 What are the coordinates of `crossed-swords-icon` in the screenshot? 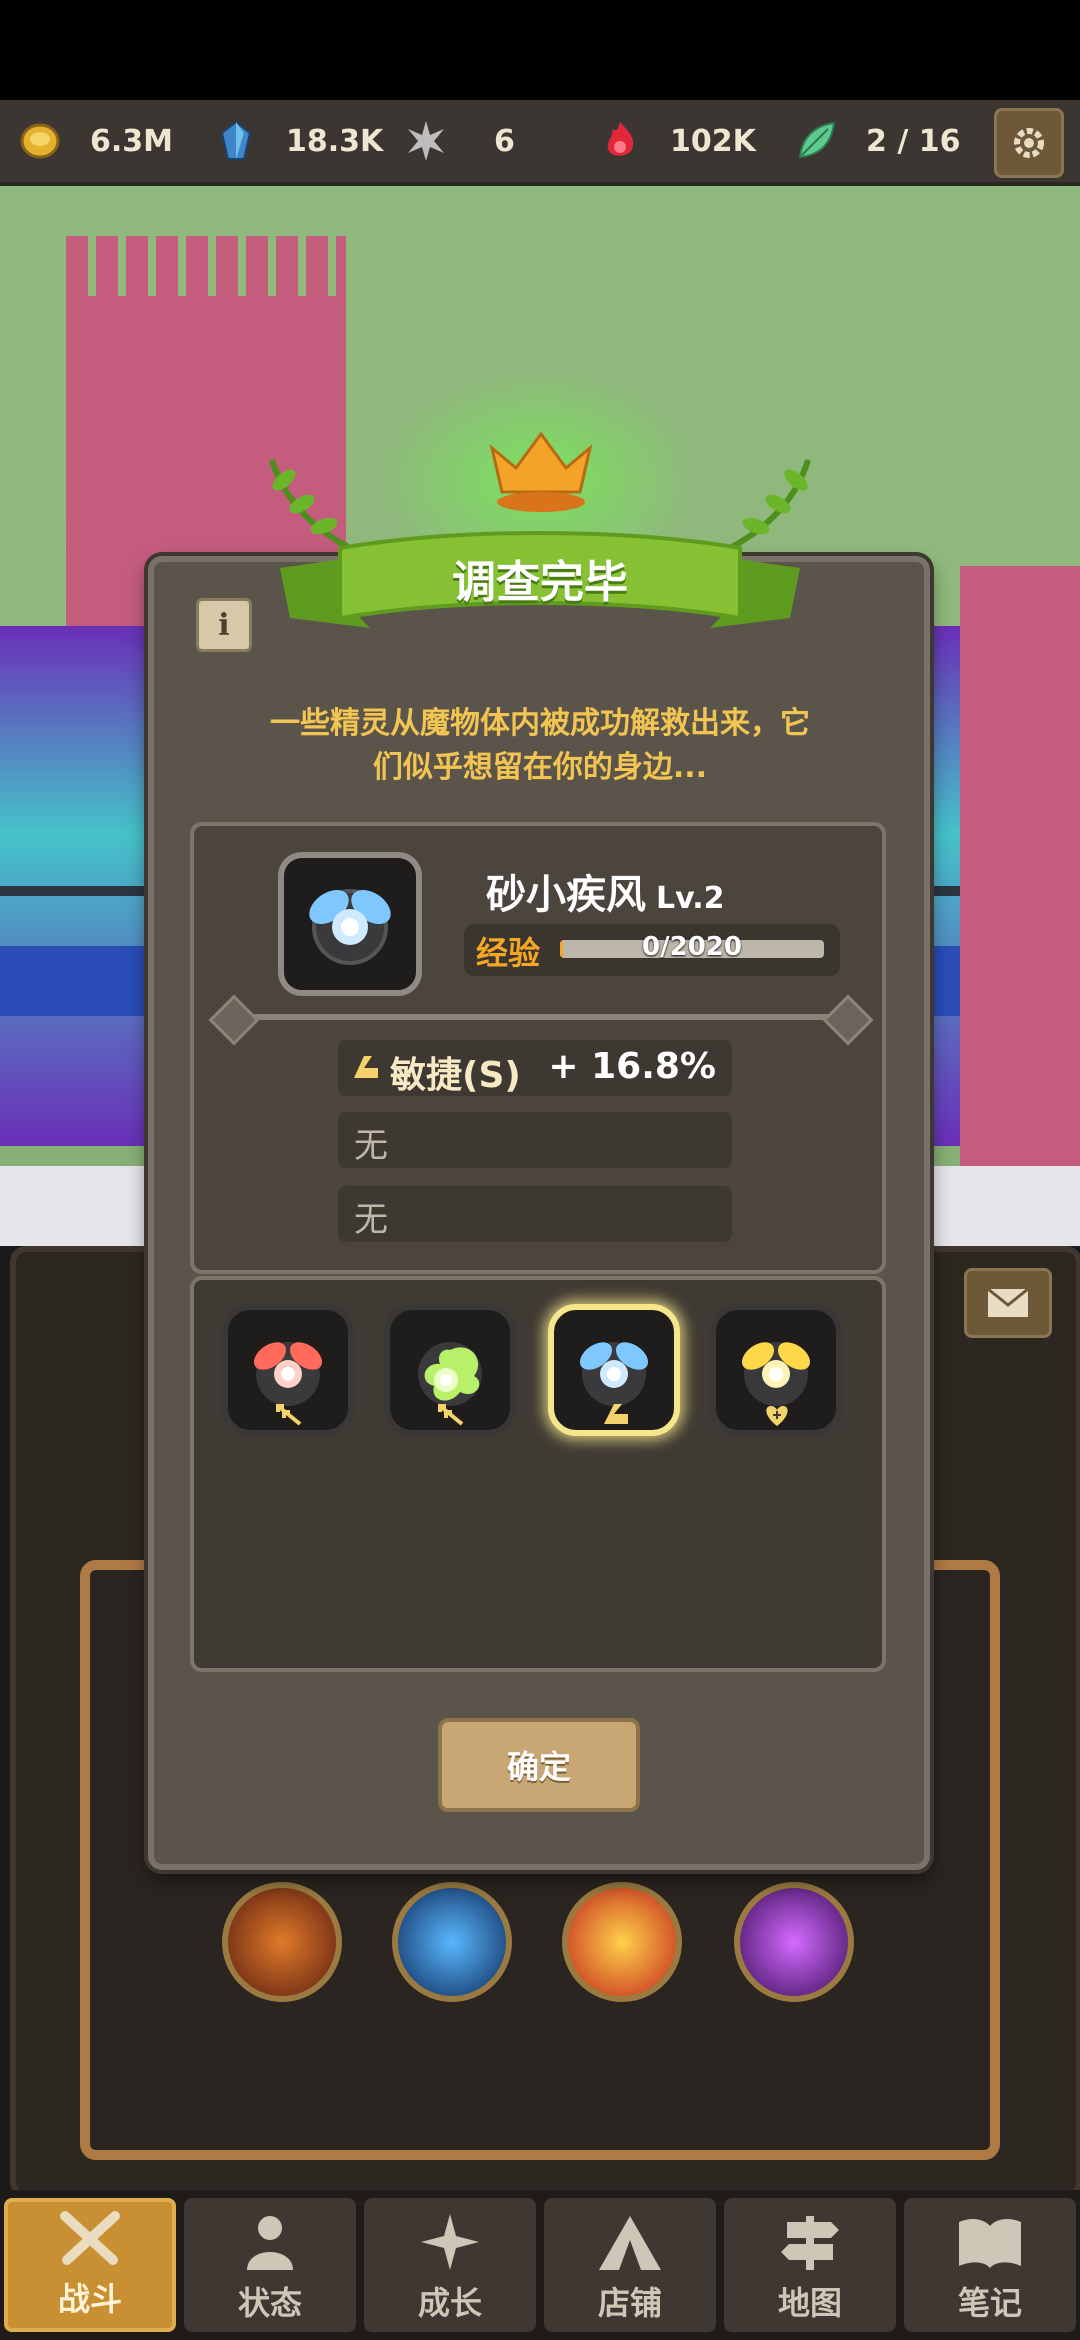 It's located at (90, 2238).